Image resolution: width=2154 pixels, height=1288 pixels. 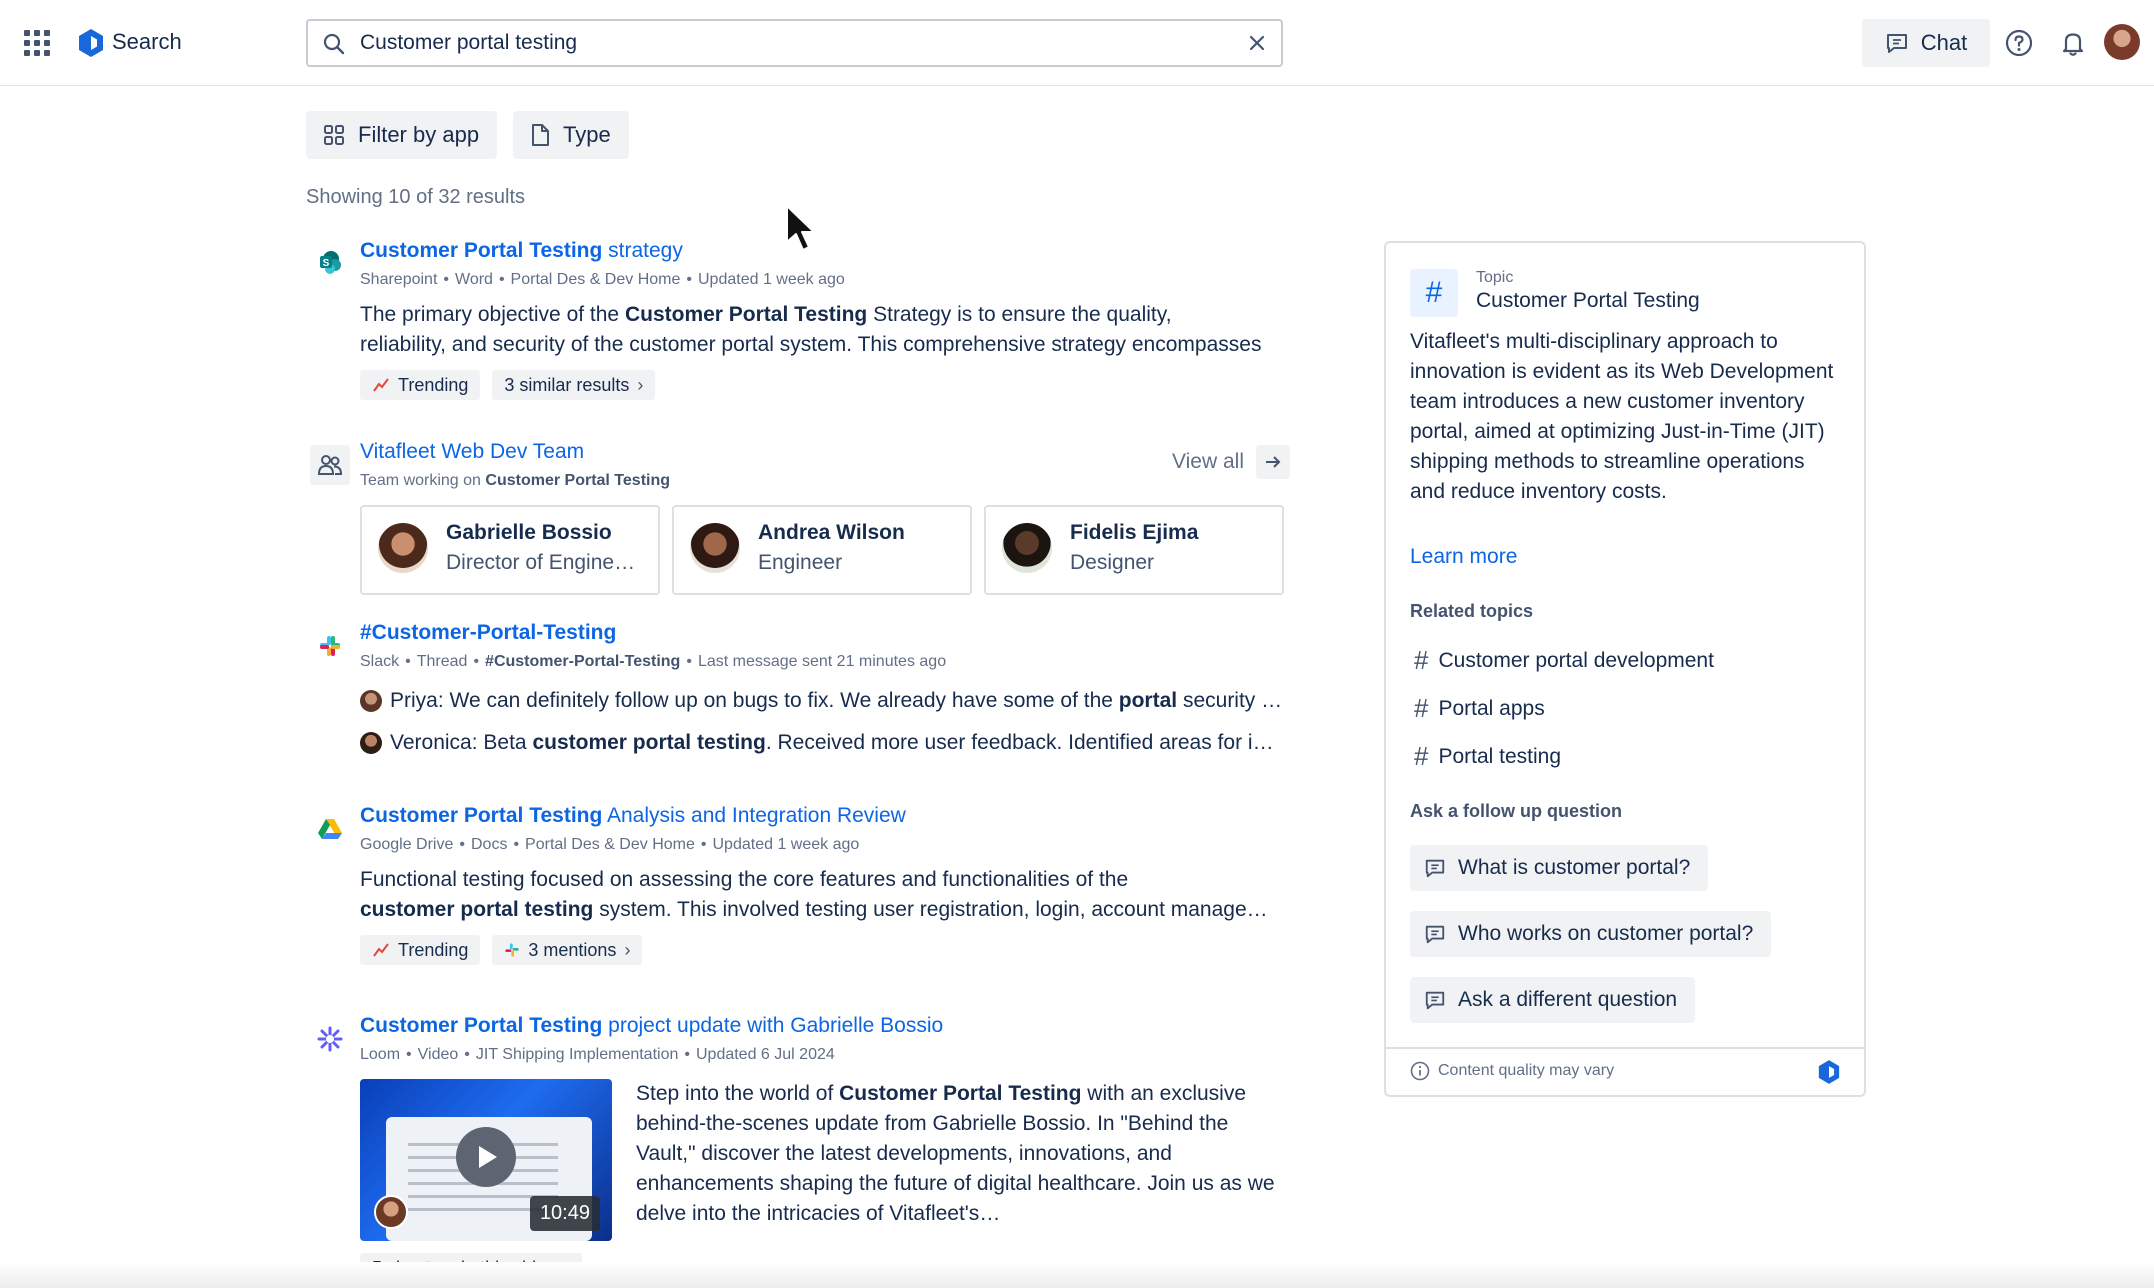 I want to click on app-switcher-icon, so click(x=37, y=43).